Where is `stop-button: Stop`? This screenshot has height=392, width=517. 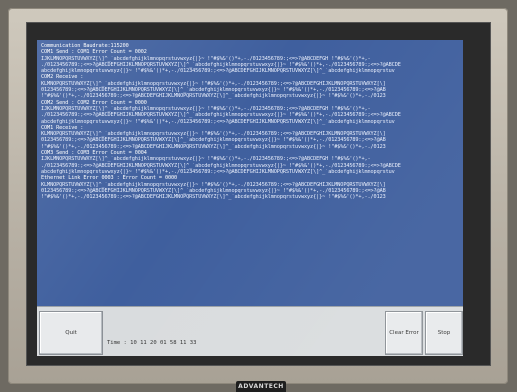
stop-button: Stop is located at coordinates (444, 333).